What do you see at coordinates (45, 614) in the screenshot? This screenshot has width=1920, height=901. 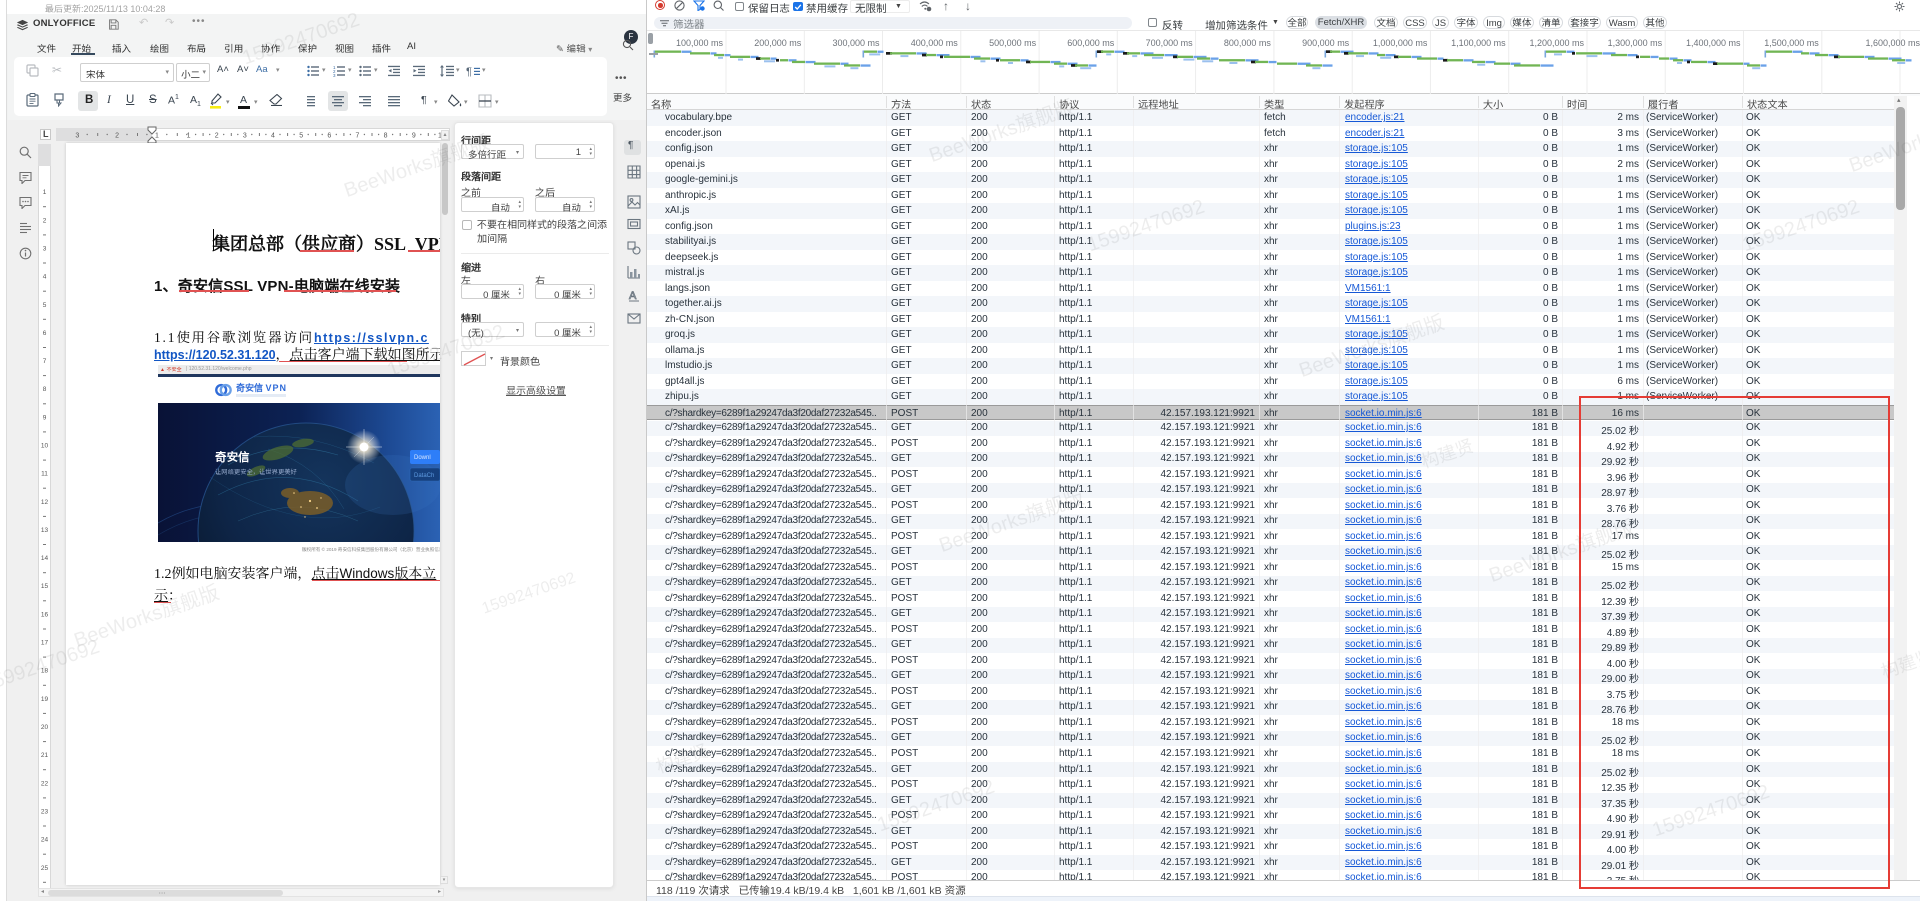 I see `svg-text: 16` at bounding box center [45, 614].